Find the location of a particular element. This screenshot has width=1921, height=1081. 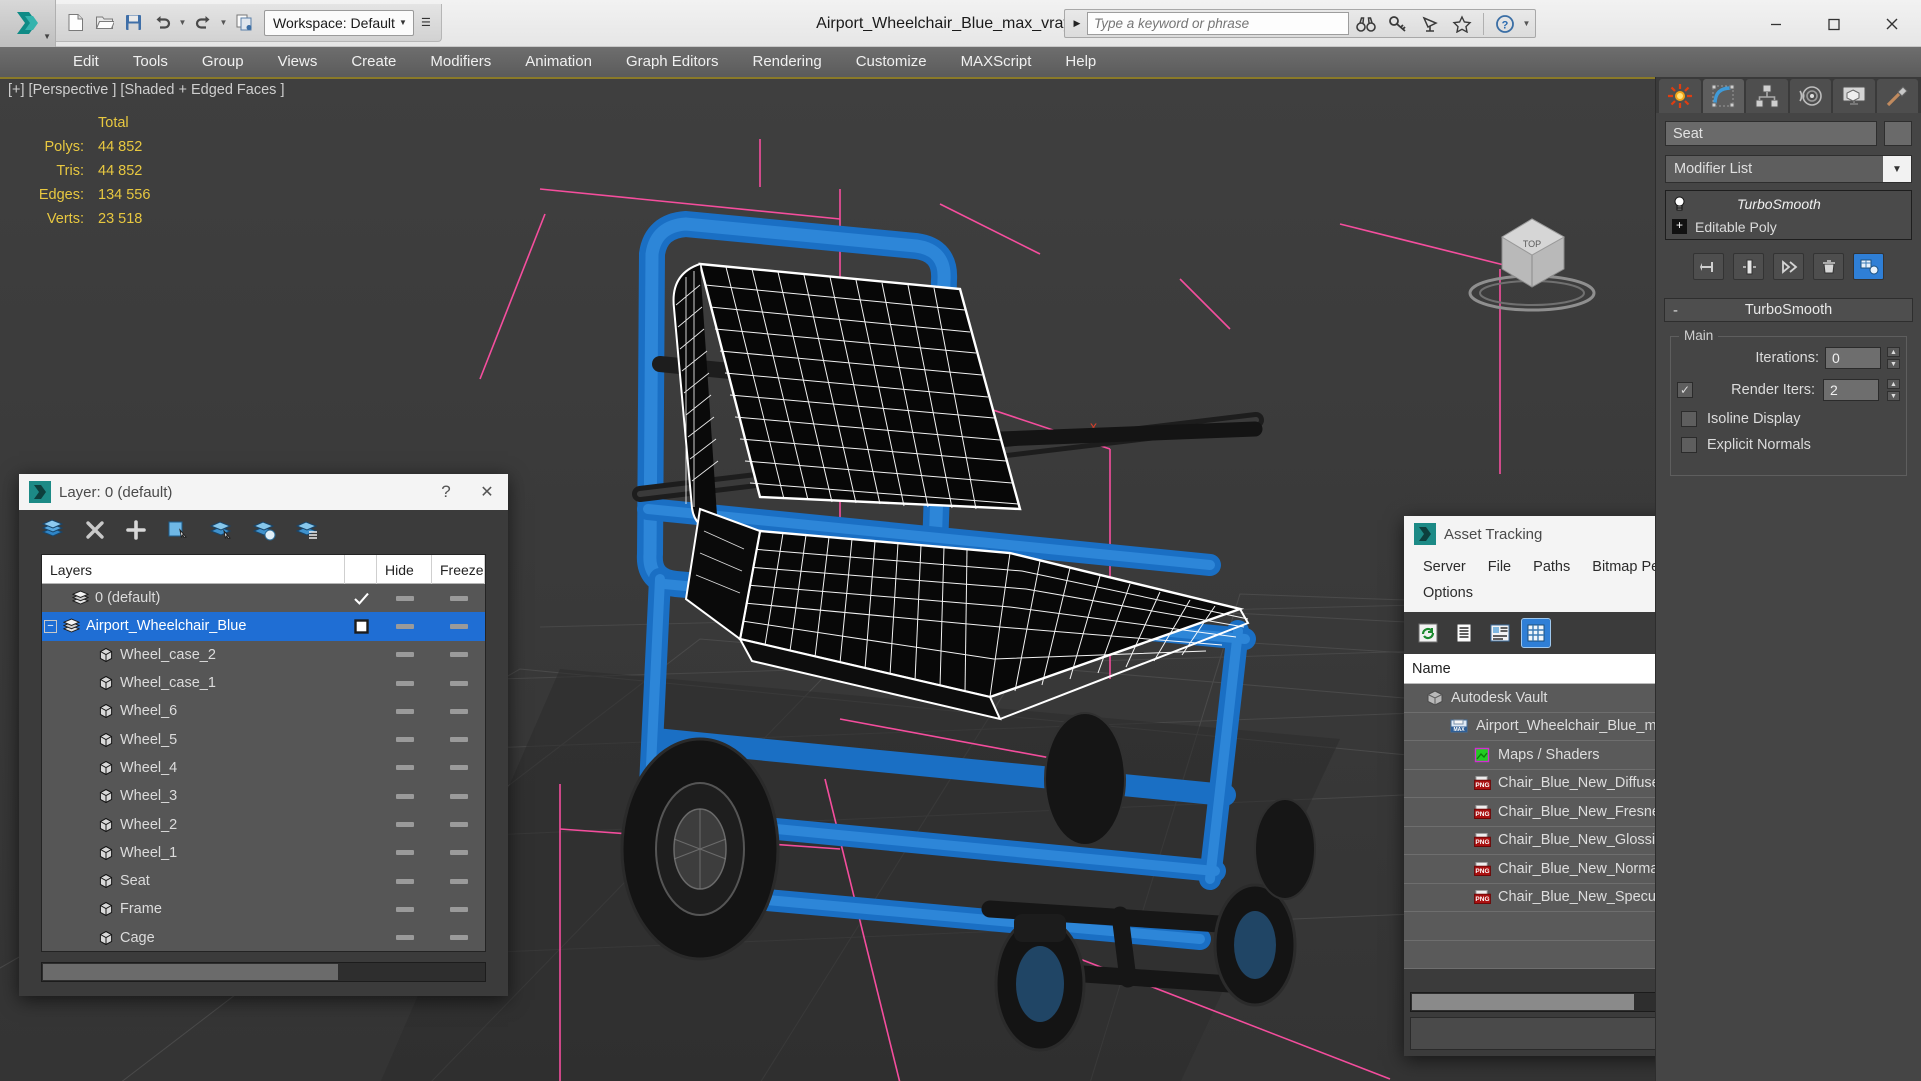

menu-item-maxscript: MAXScript is located at coordinates (996, 62).